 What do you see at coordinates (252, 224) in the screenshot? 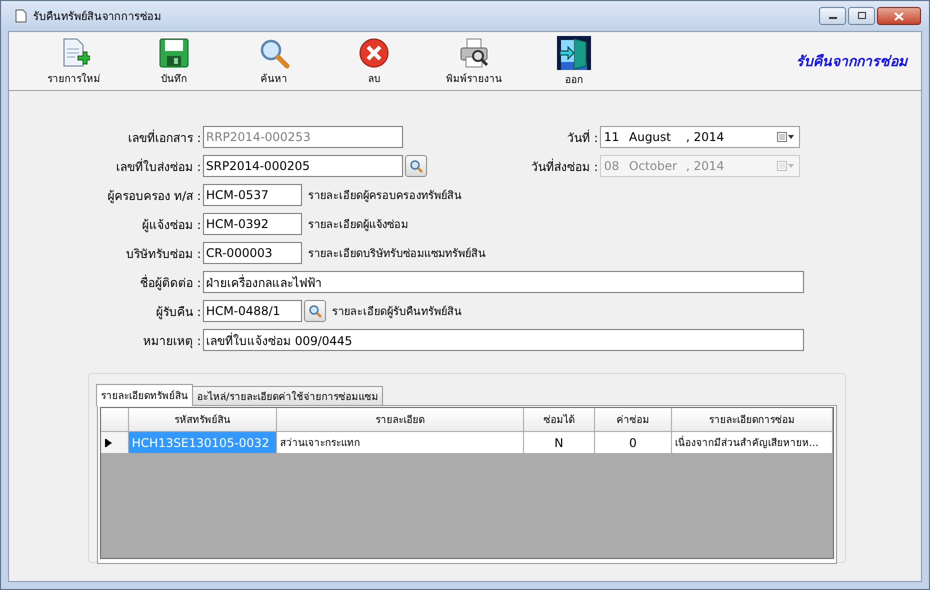
I see `text-field: HCM-0392` at bounding box center [252, 224].